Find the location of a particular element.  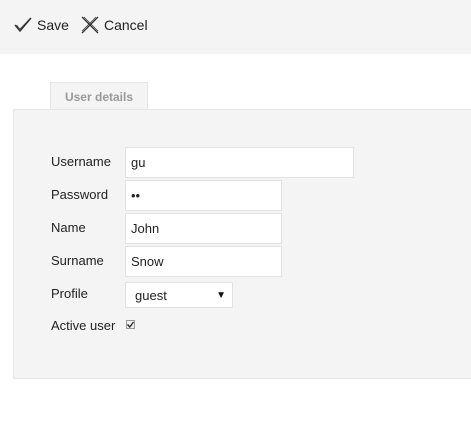

toolbar: Save Cancel is located at coordinates (235, 27).